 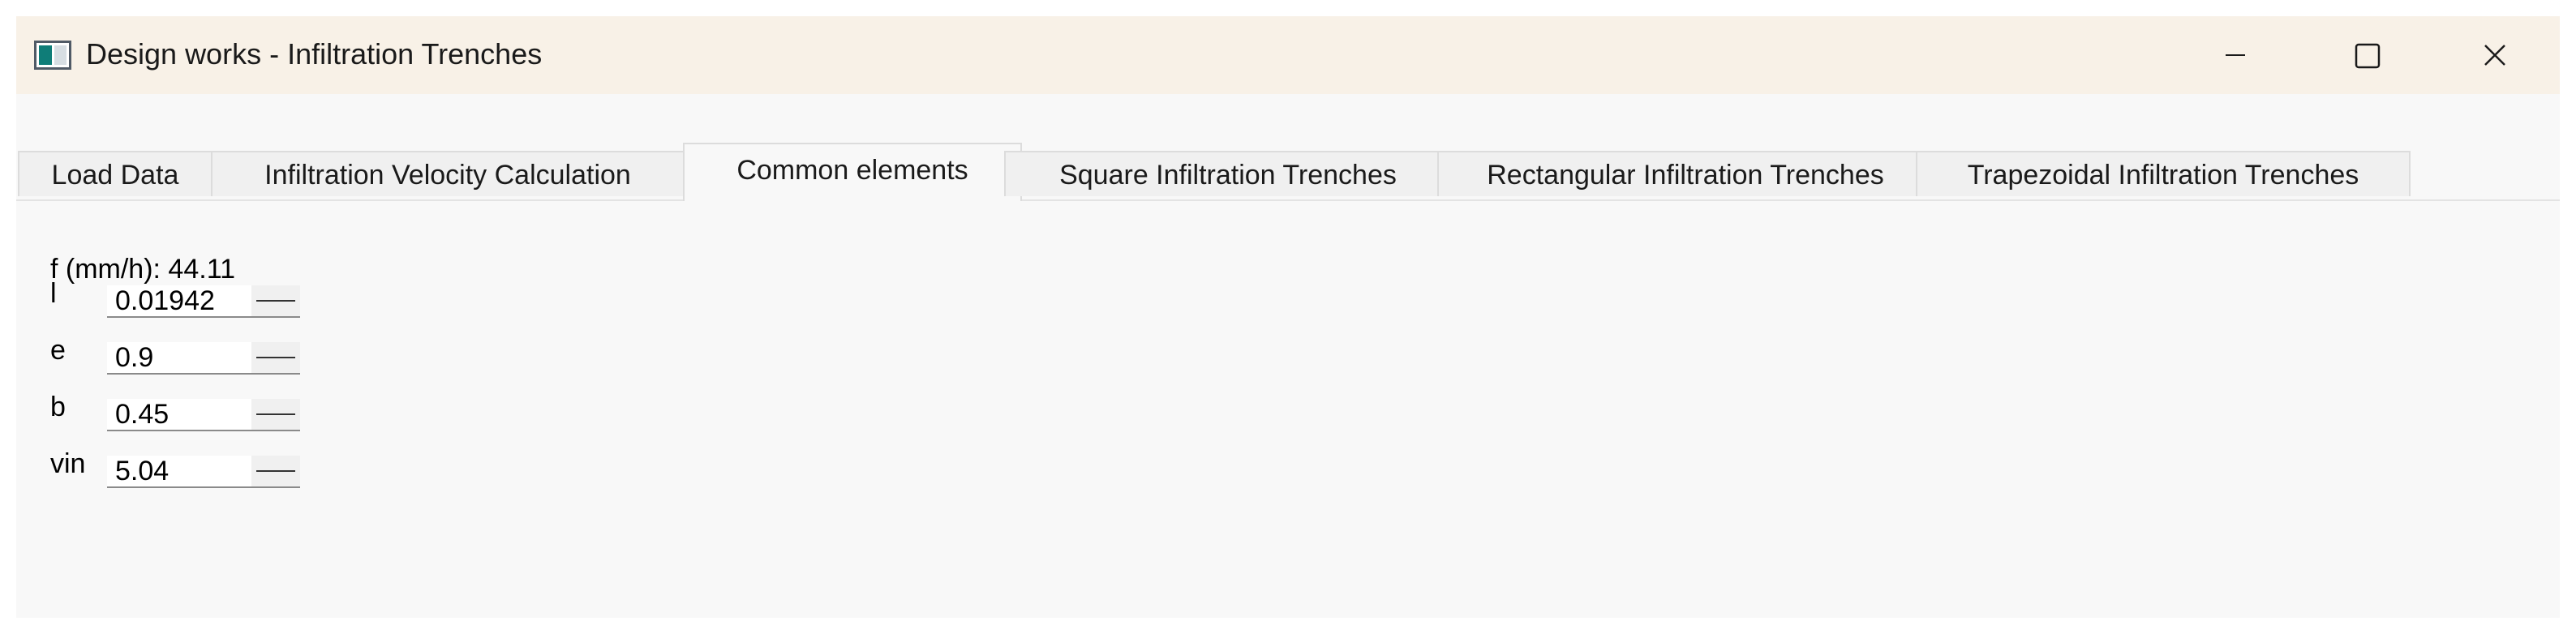 I want to click on maximize-button, so click(x=2365, y=55).